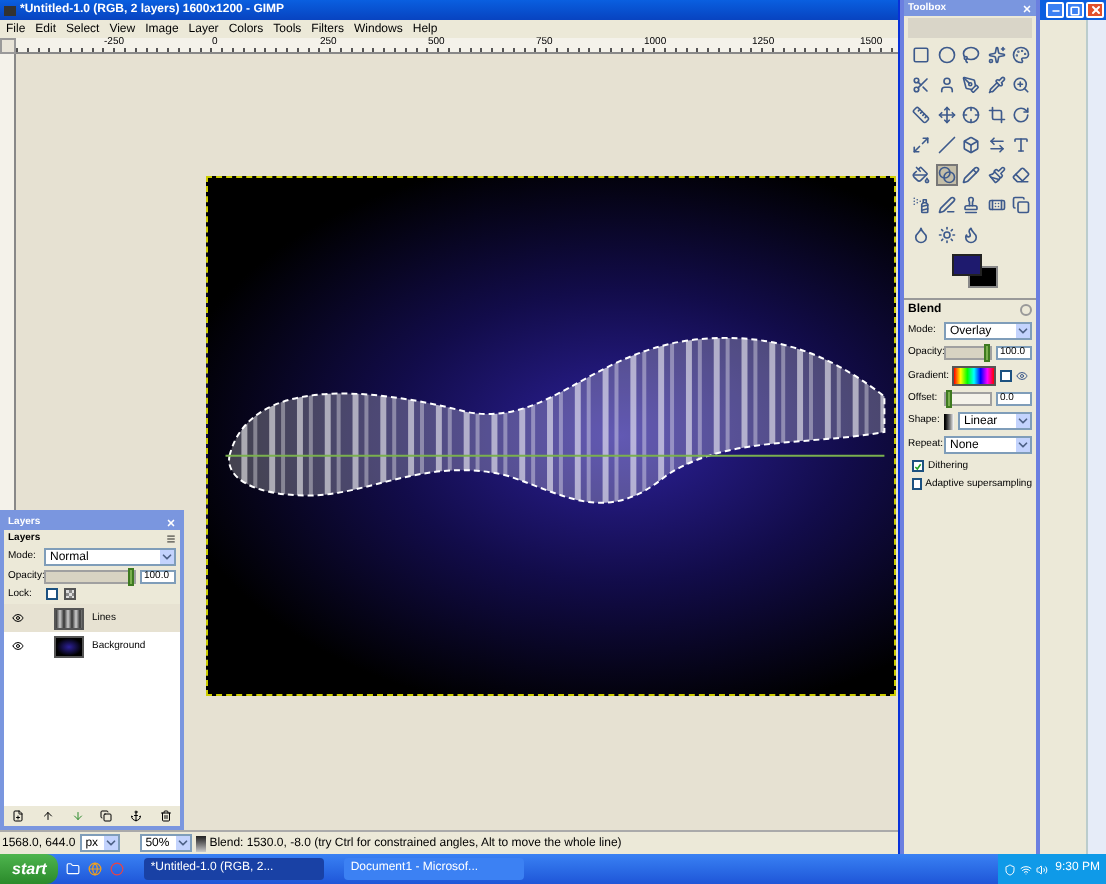 The image size is (1106, 884). I want to click on crosshair-icon, so click(971, 115).